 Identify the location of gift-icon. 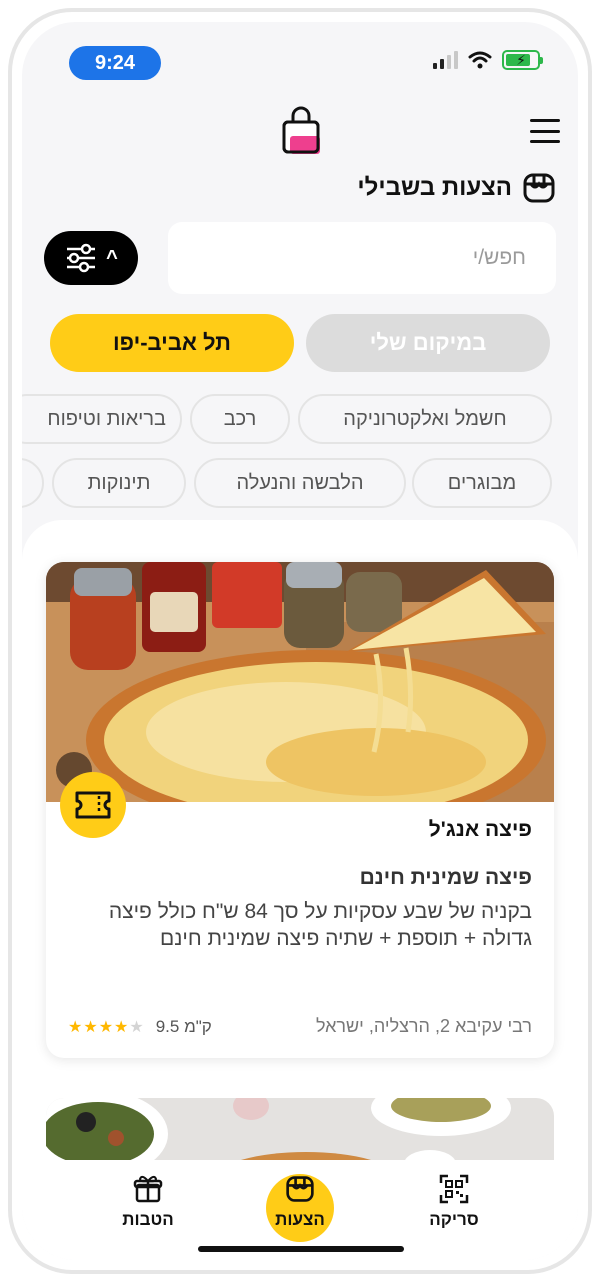
(148, 1189).